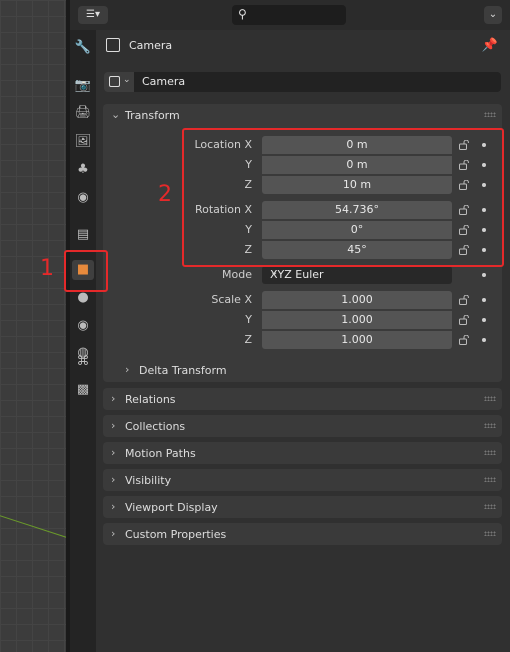 The image size is (510, 652). I want to click on panel-collections: › Collections, so click(302, 426).